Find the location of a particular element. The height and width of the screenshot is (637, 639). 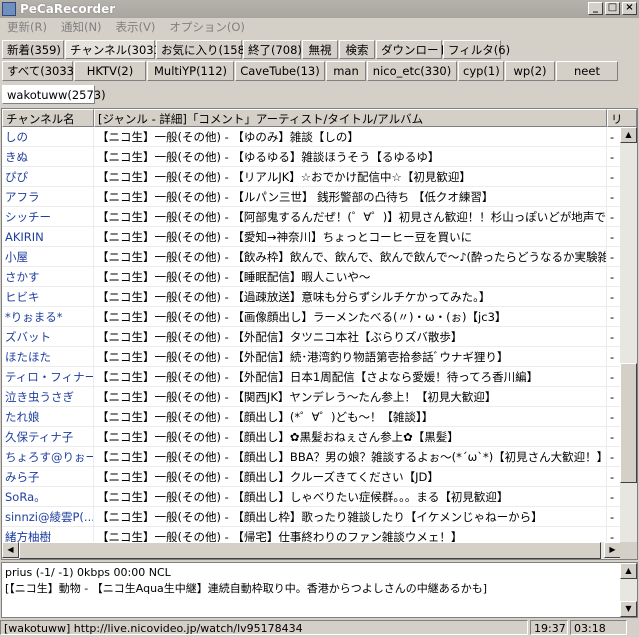

channel-name: 小屋 is located at coordinates (48, 257).